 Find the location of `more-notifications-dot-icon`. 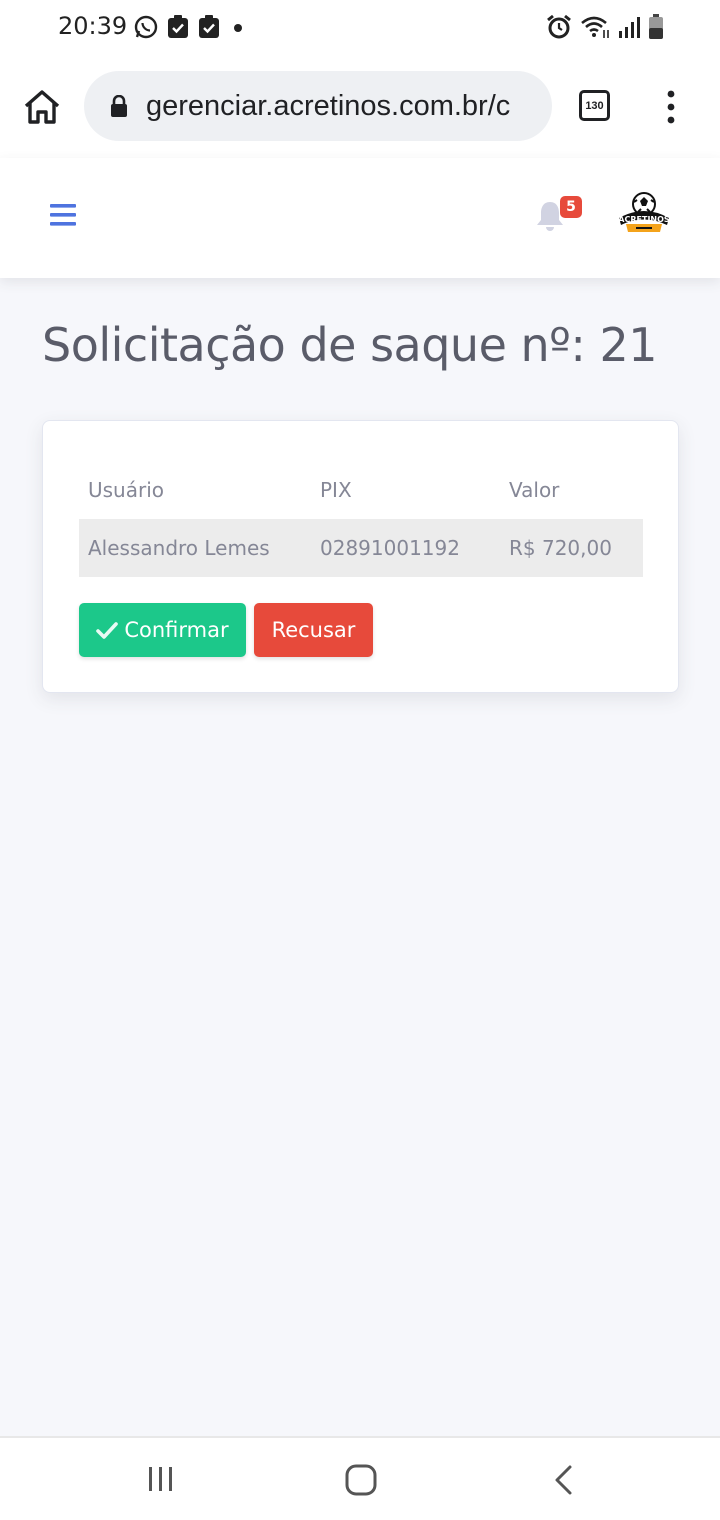

more-notifications-dot-icon is located at coordinates (238, 28).